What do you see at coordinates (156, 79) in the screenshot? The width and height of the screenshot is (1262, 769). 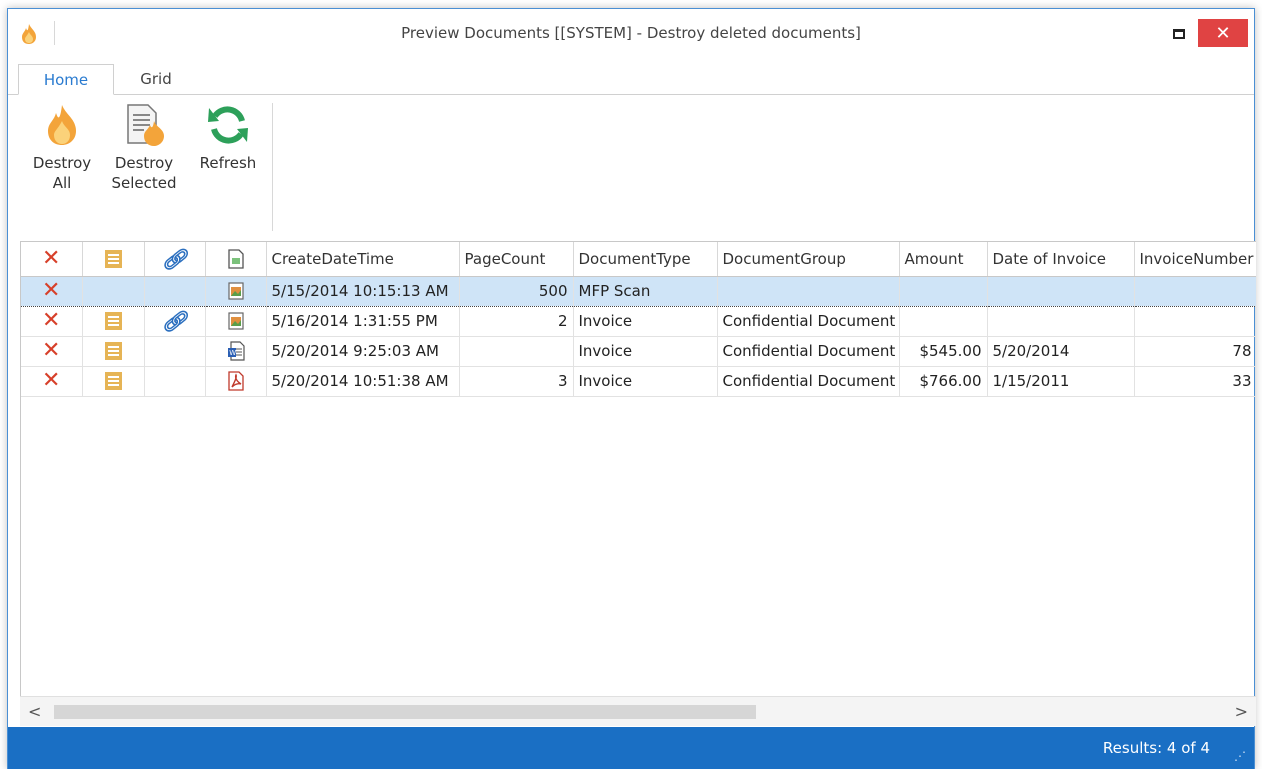 I see `tab-grid: Grid` at bounding box center [156, 79].